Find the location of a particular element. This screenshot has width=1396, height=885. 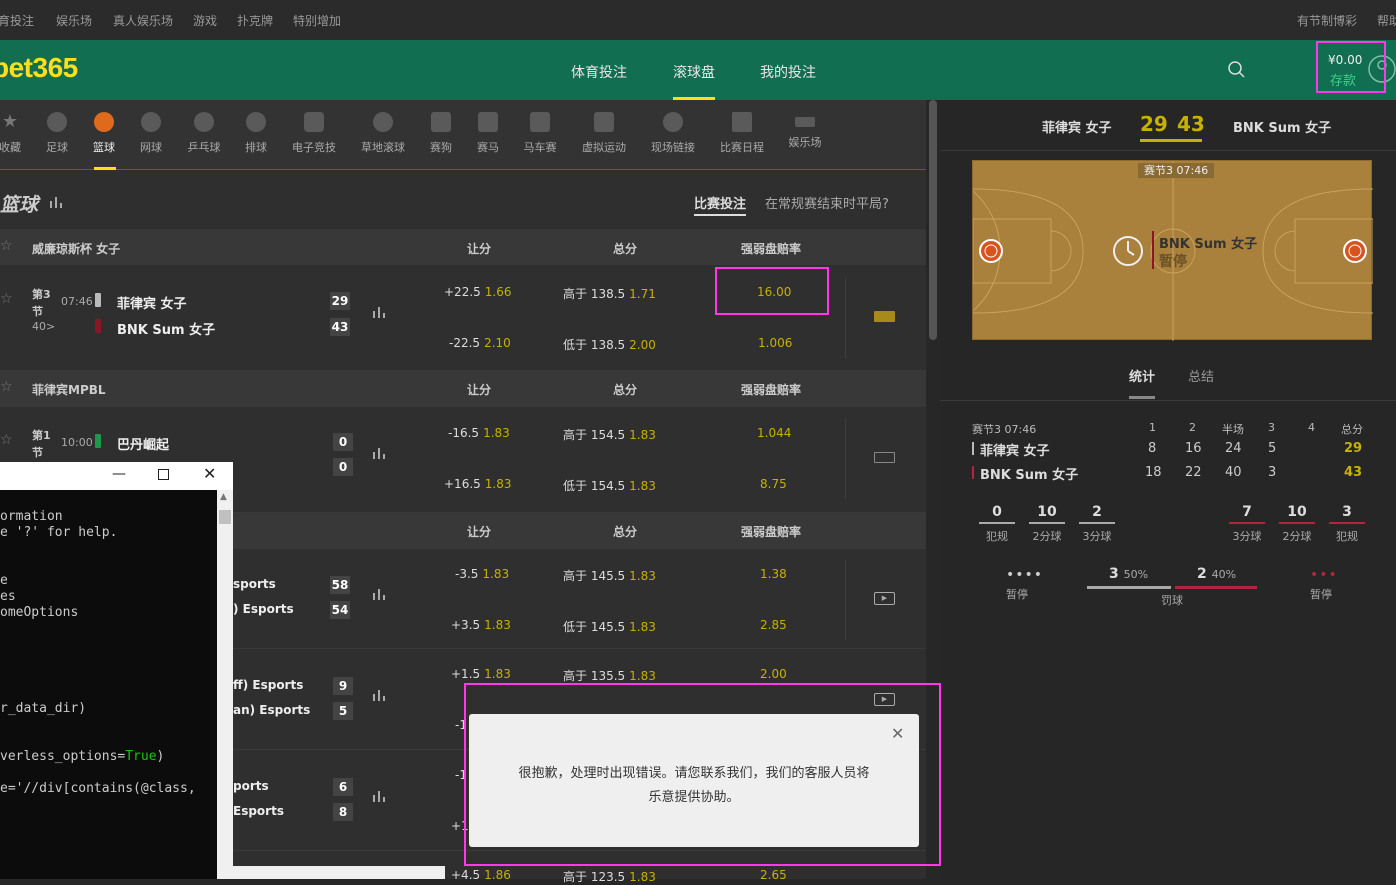

odds-cell: 2.65 is located at coordinates (773, 875).